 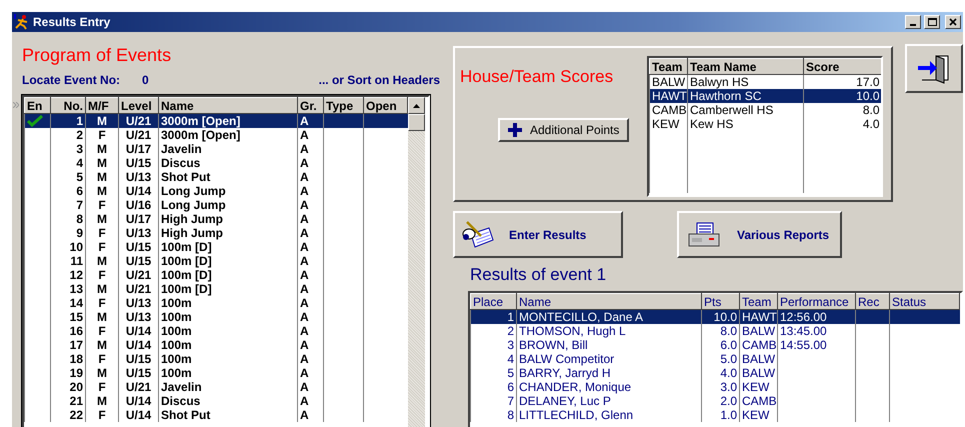 What do you see at coordinates (510, 317) in the screenshot?
I see `table-cell: 1` at bounding box center [510, 317].